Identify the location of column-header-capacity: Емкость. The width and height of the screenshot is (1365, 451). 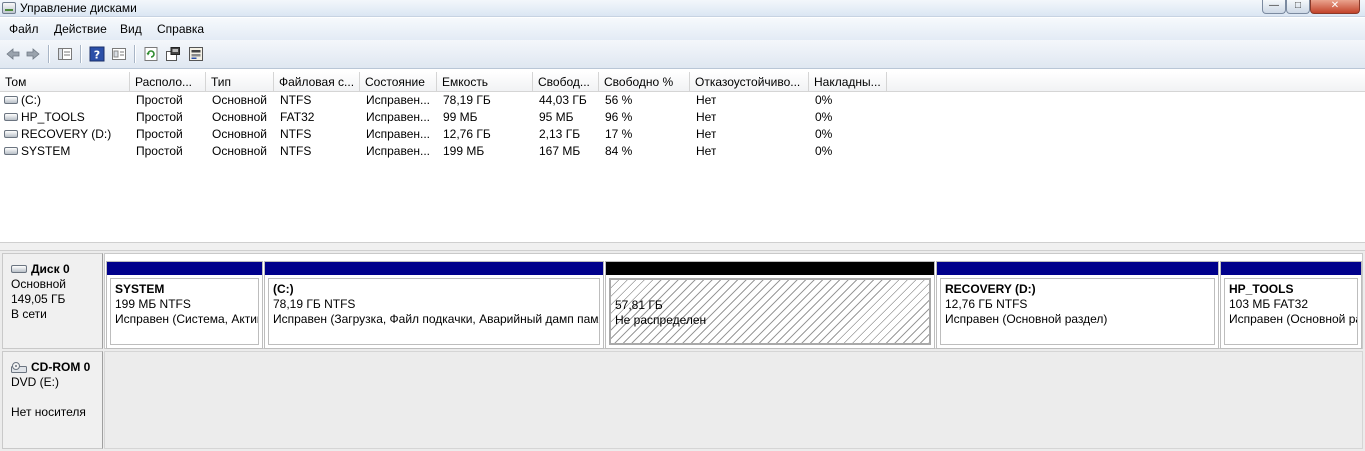
(485, 82).